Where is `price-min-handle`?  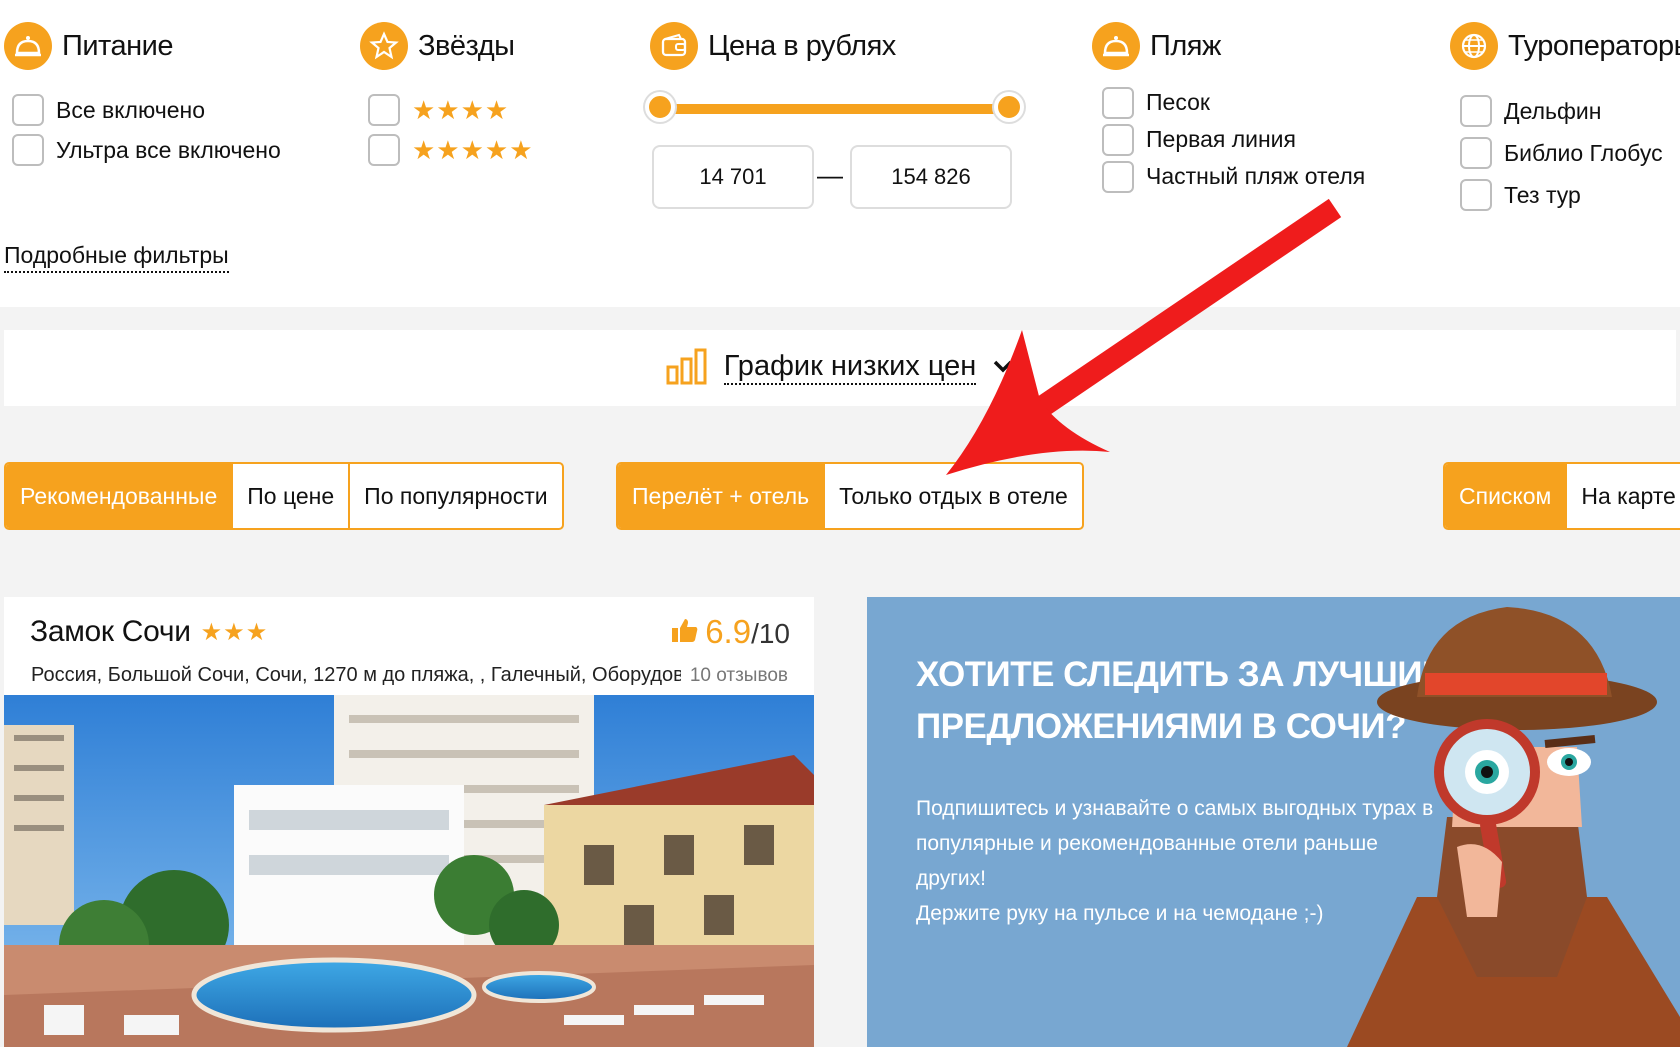
price-min-handle is located at coordinates (660, 107).